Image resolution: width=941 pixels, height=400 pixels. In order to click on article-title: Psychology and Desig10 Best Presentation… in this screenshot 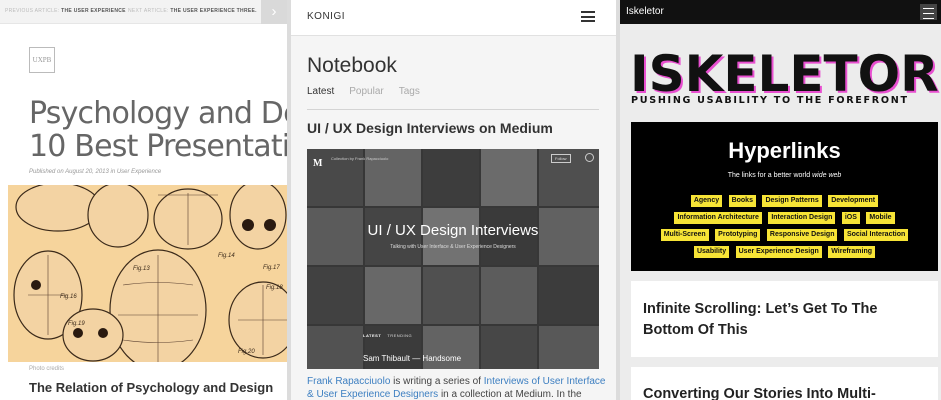, I will do `click(158, 130)`.